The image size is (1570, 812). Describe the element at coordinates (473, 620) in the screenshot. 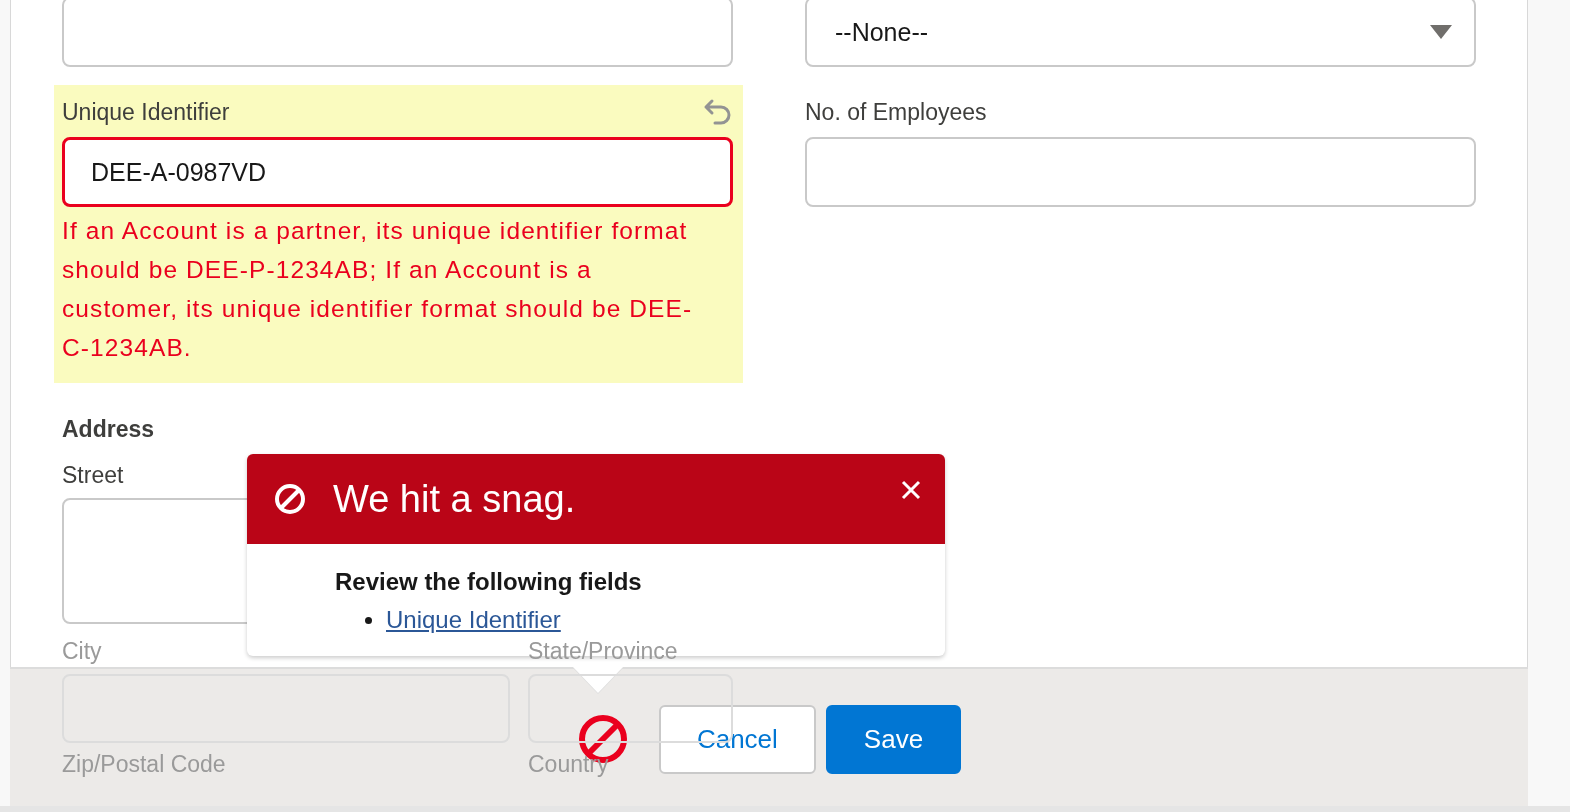

I see `field-link: Unique Identifier` at that location.